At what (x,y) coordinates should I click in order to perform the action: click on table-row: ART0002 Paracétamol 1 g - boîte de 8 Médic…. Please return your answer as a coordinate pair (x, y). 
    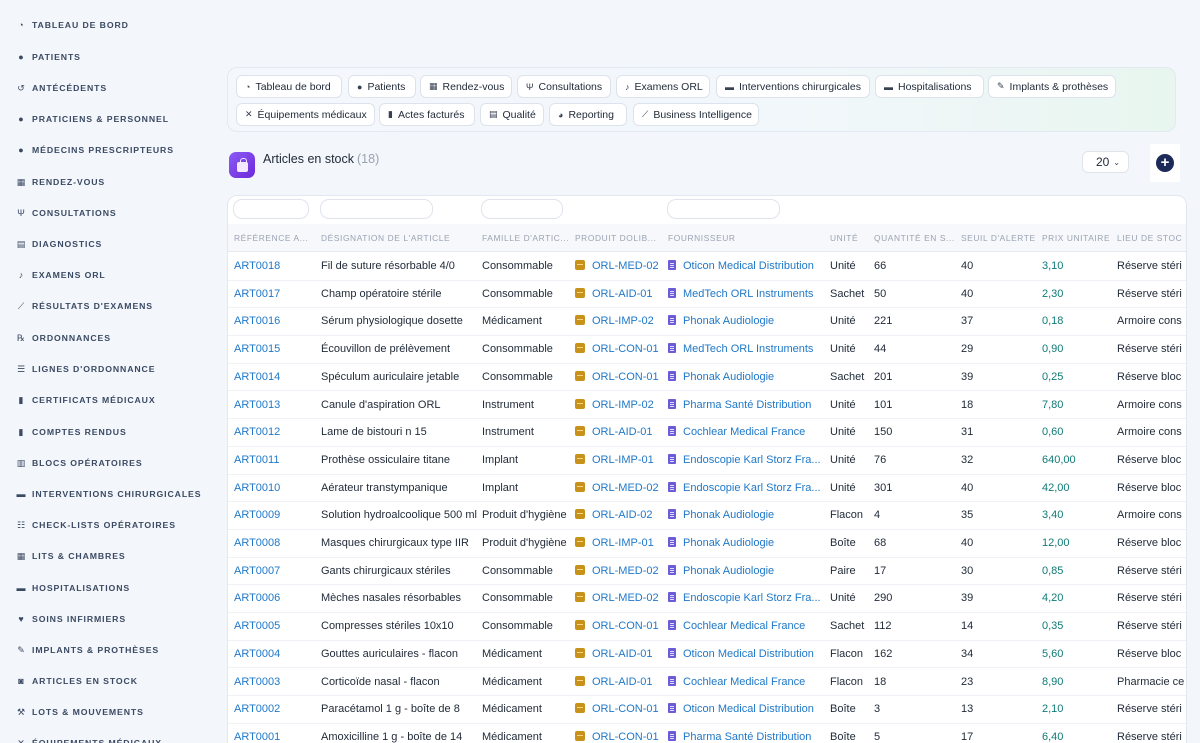
    Looking at the image, I should click on (707, 710).